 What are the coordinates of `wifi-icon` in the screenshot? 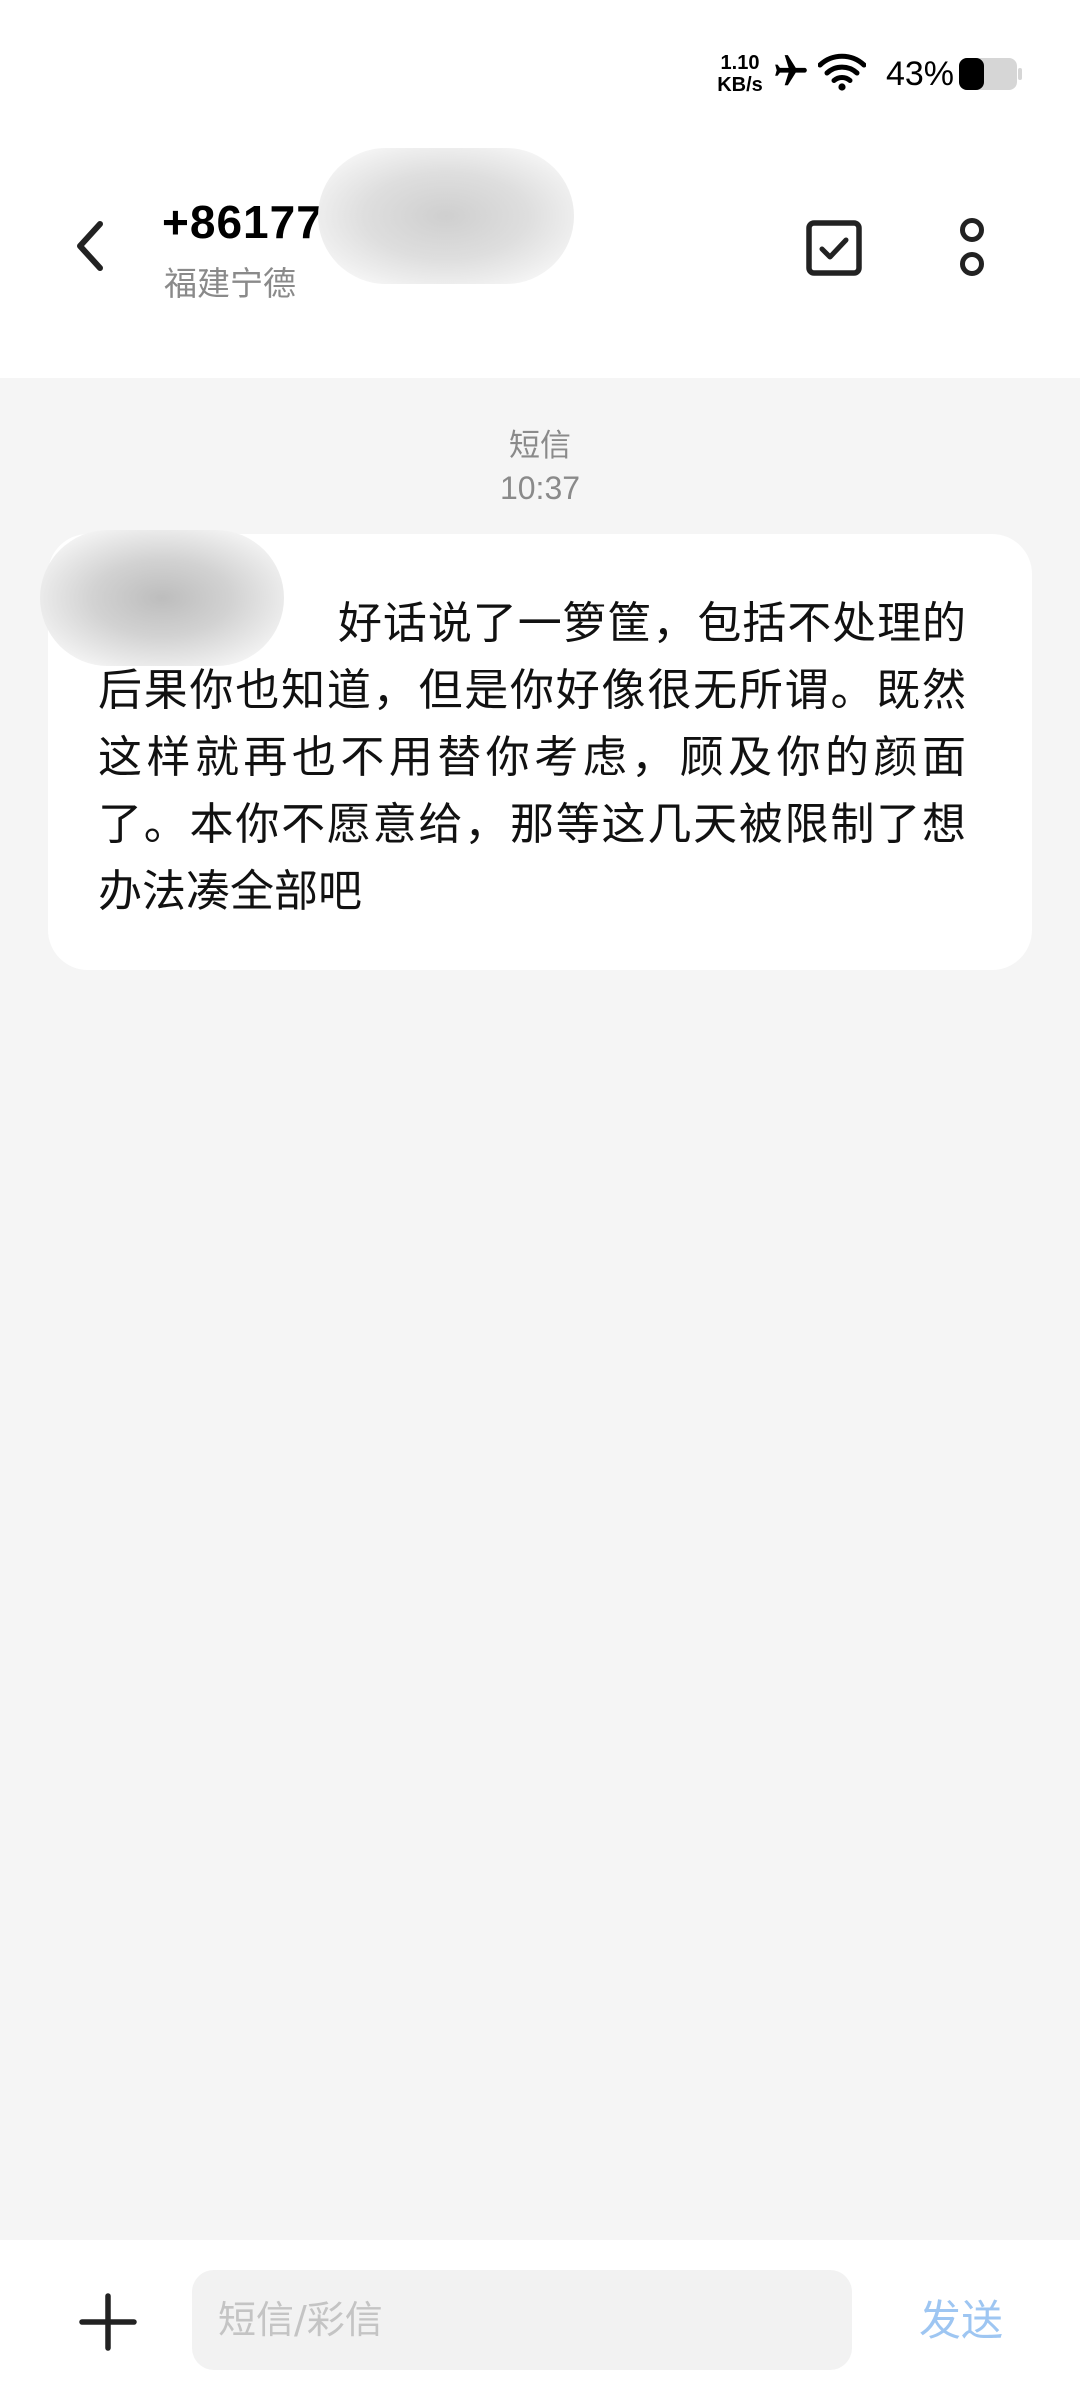 It's located at (842, 72).